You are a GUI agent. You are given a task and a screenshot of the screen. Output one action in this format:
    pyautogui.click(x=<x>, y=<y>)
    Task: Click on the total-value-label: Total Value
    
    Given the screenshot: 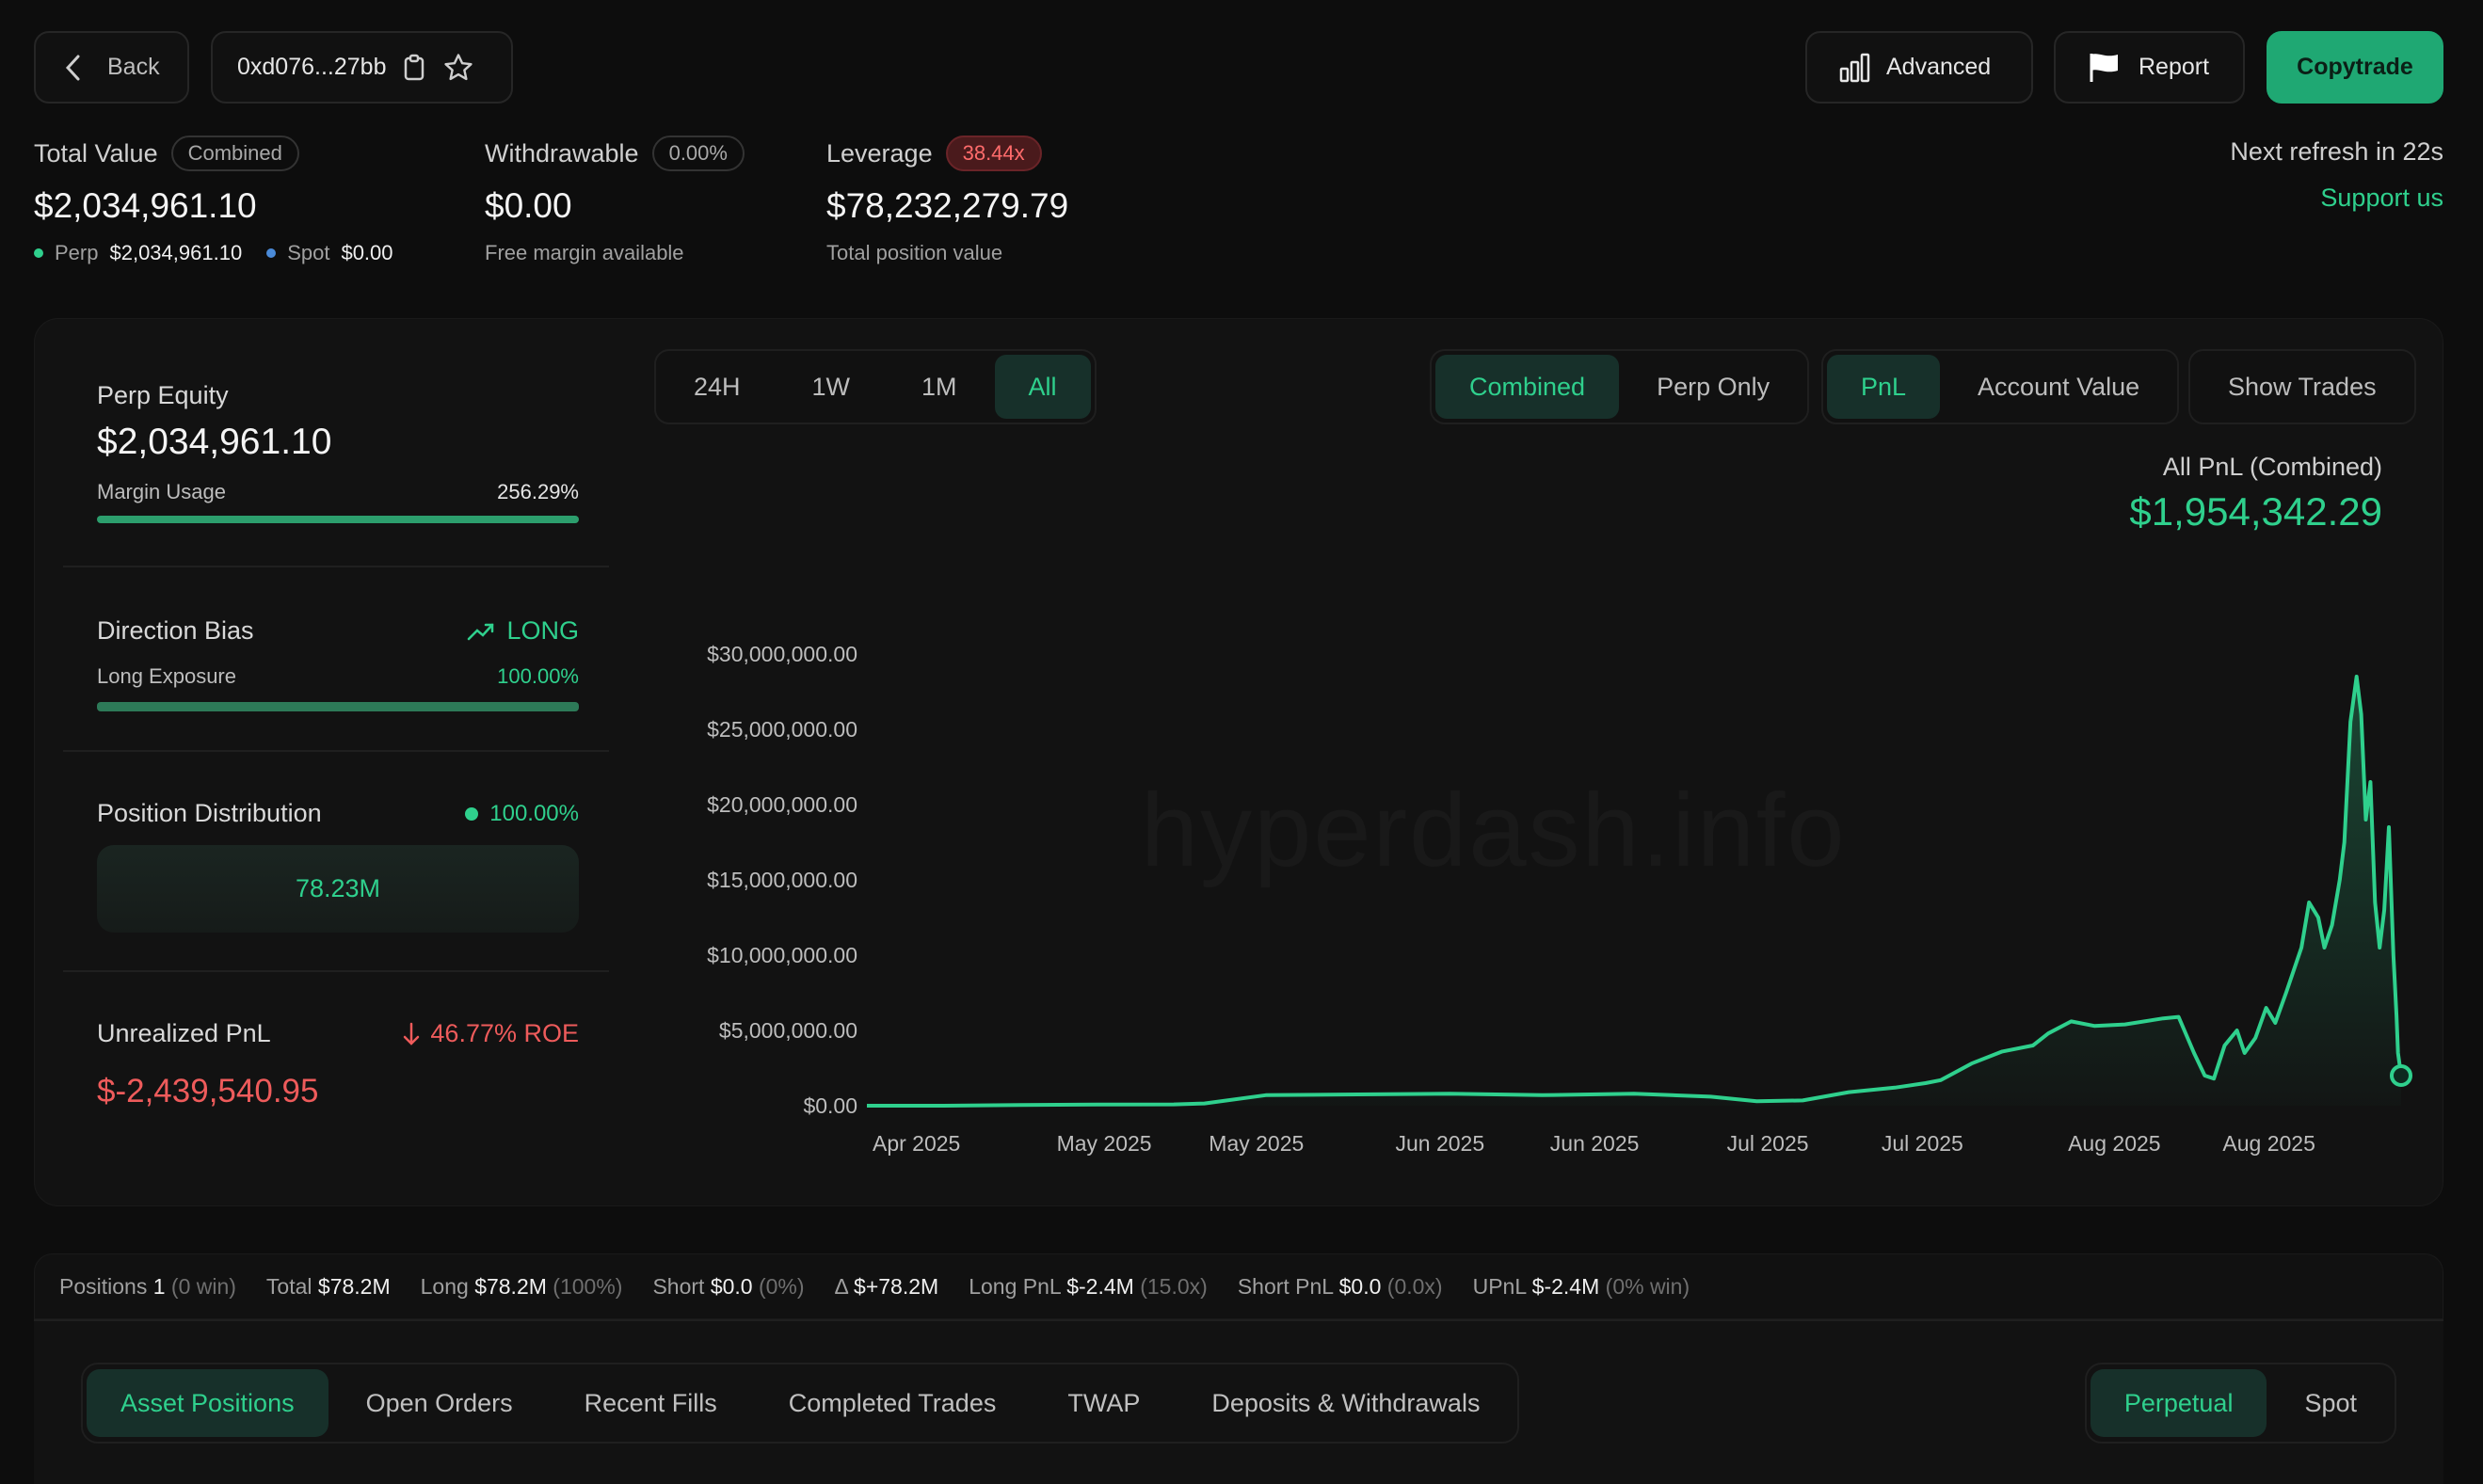 What is the action you would take?
    pyautogui.click(x=96, y=153)
    